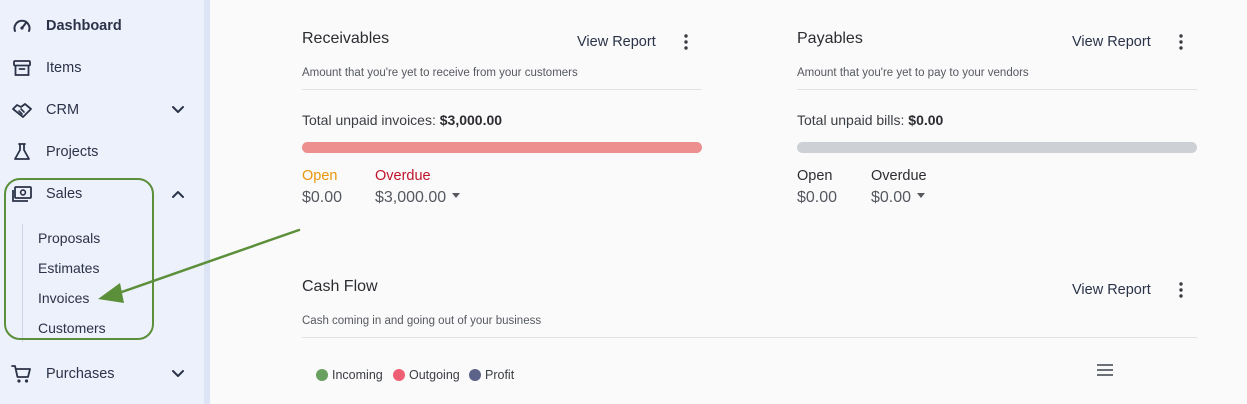 The width and height of the screenshot is (1247, 404). What do you see at coordinates (997, 147) in the screenshot?
I see `payables-progress-track` at bounding box center [997, 147].